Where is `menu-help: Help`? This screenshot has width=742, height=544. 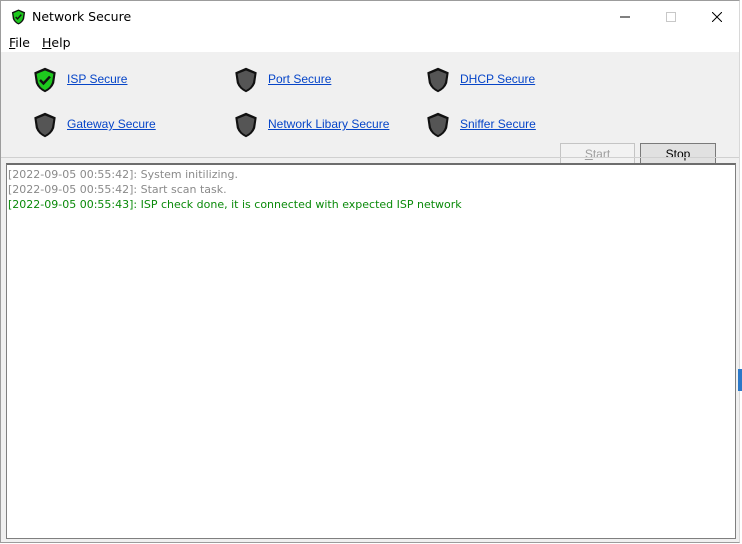 menu-help: Help is located at coordinates (56, 42).